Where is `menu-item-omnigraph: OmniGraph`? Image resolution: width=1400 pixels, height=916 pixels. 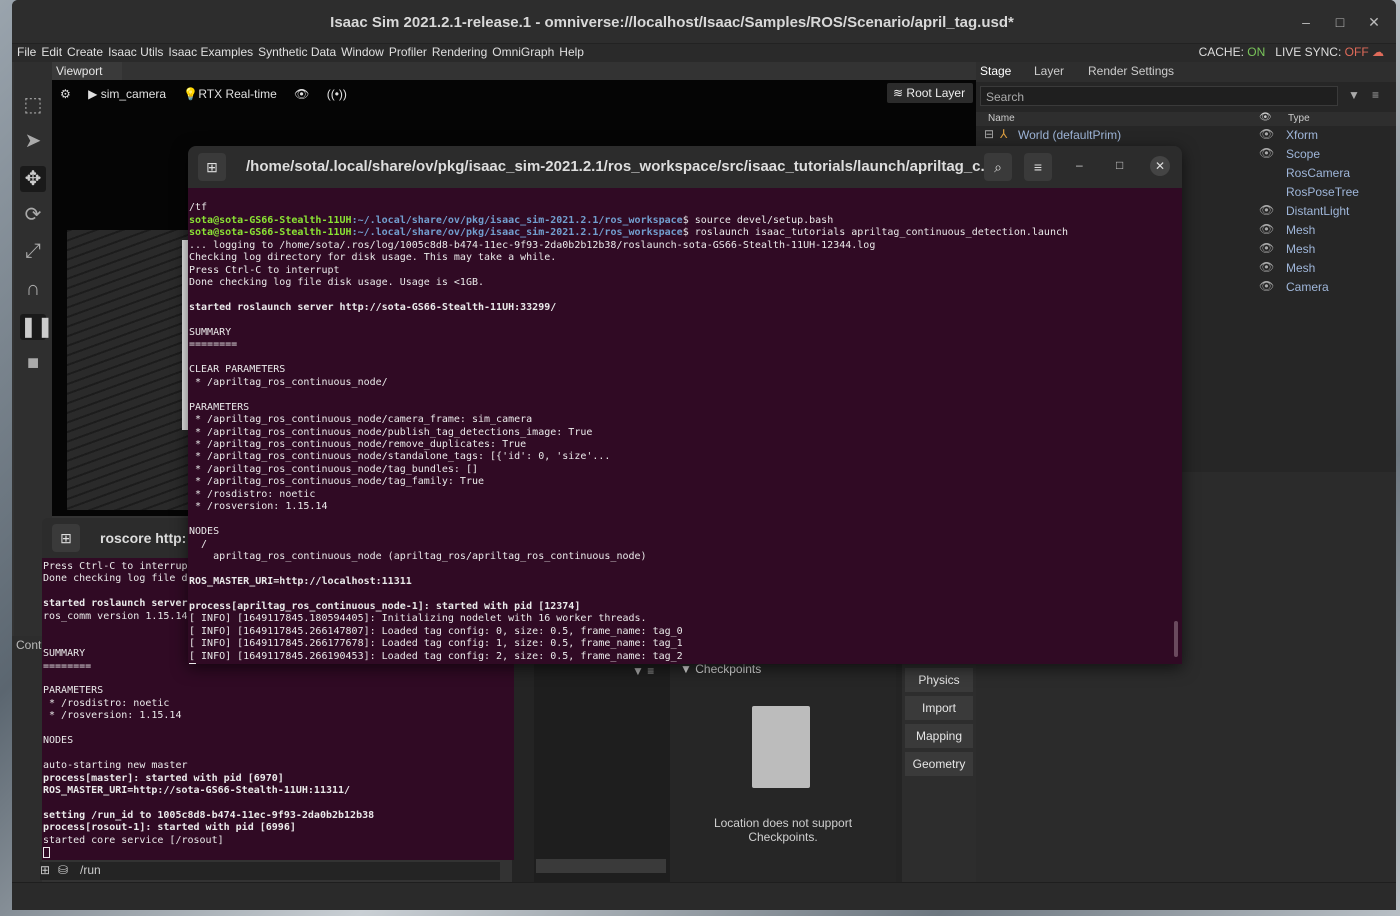
menu-item-omnigraph: OmniGraph is located at coordinates (523, 52).